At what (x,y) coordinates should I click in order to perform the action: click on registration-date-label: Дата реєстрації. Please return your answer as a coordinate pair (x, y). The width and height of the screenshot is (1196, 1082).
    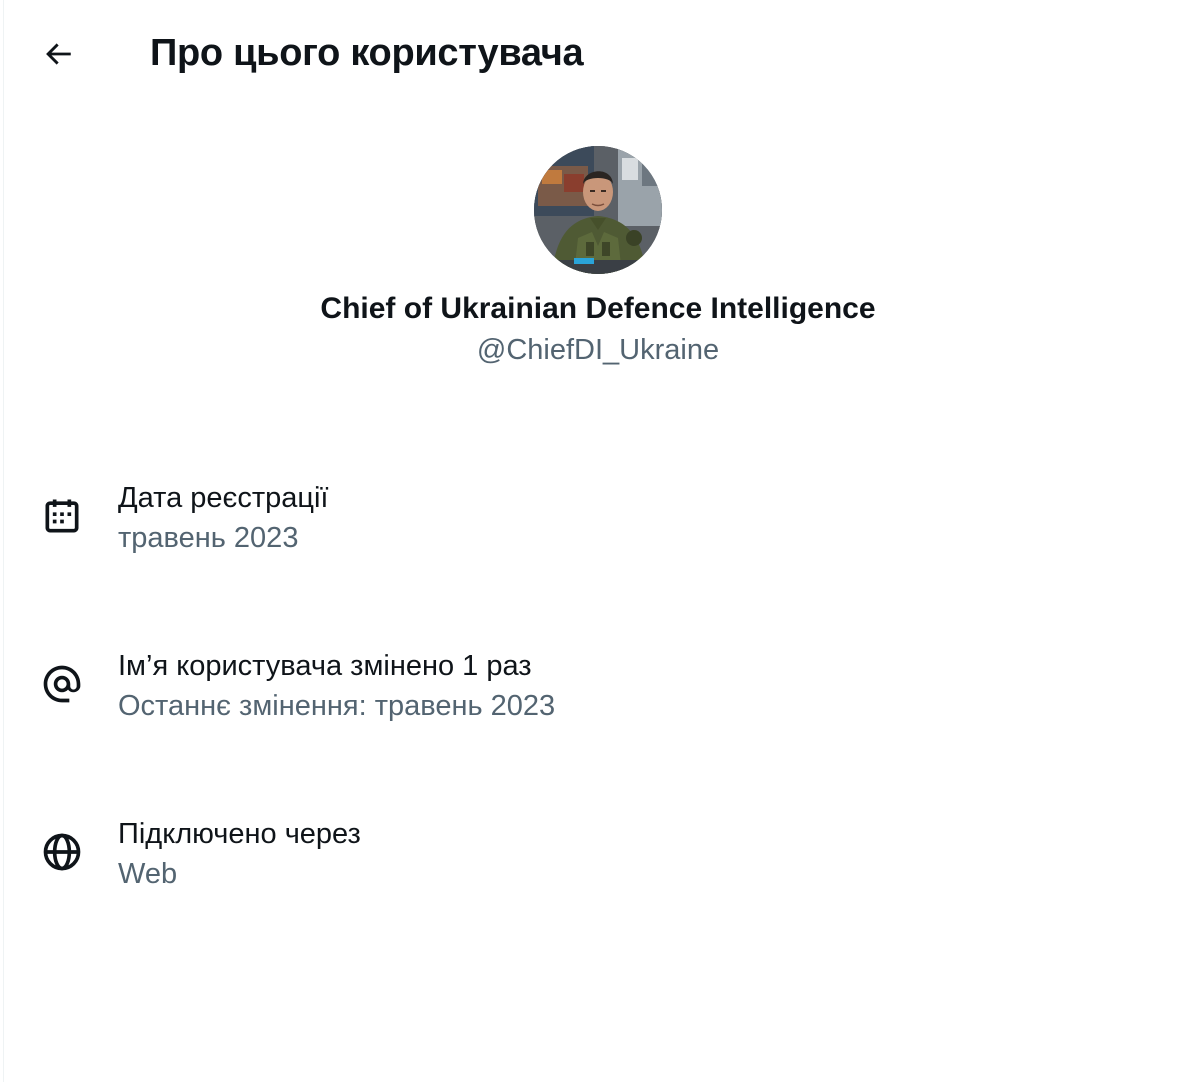
    Looking at the image, I should click on (223, 498).